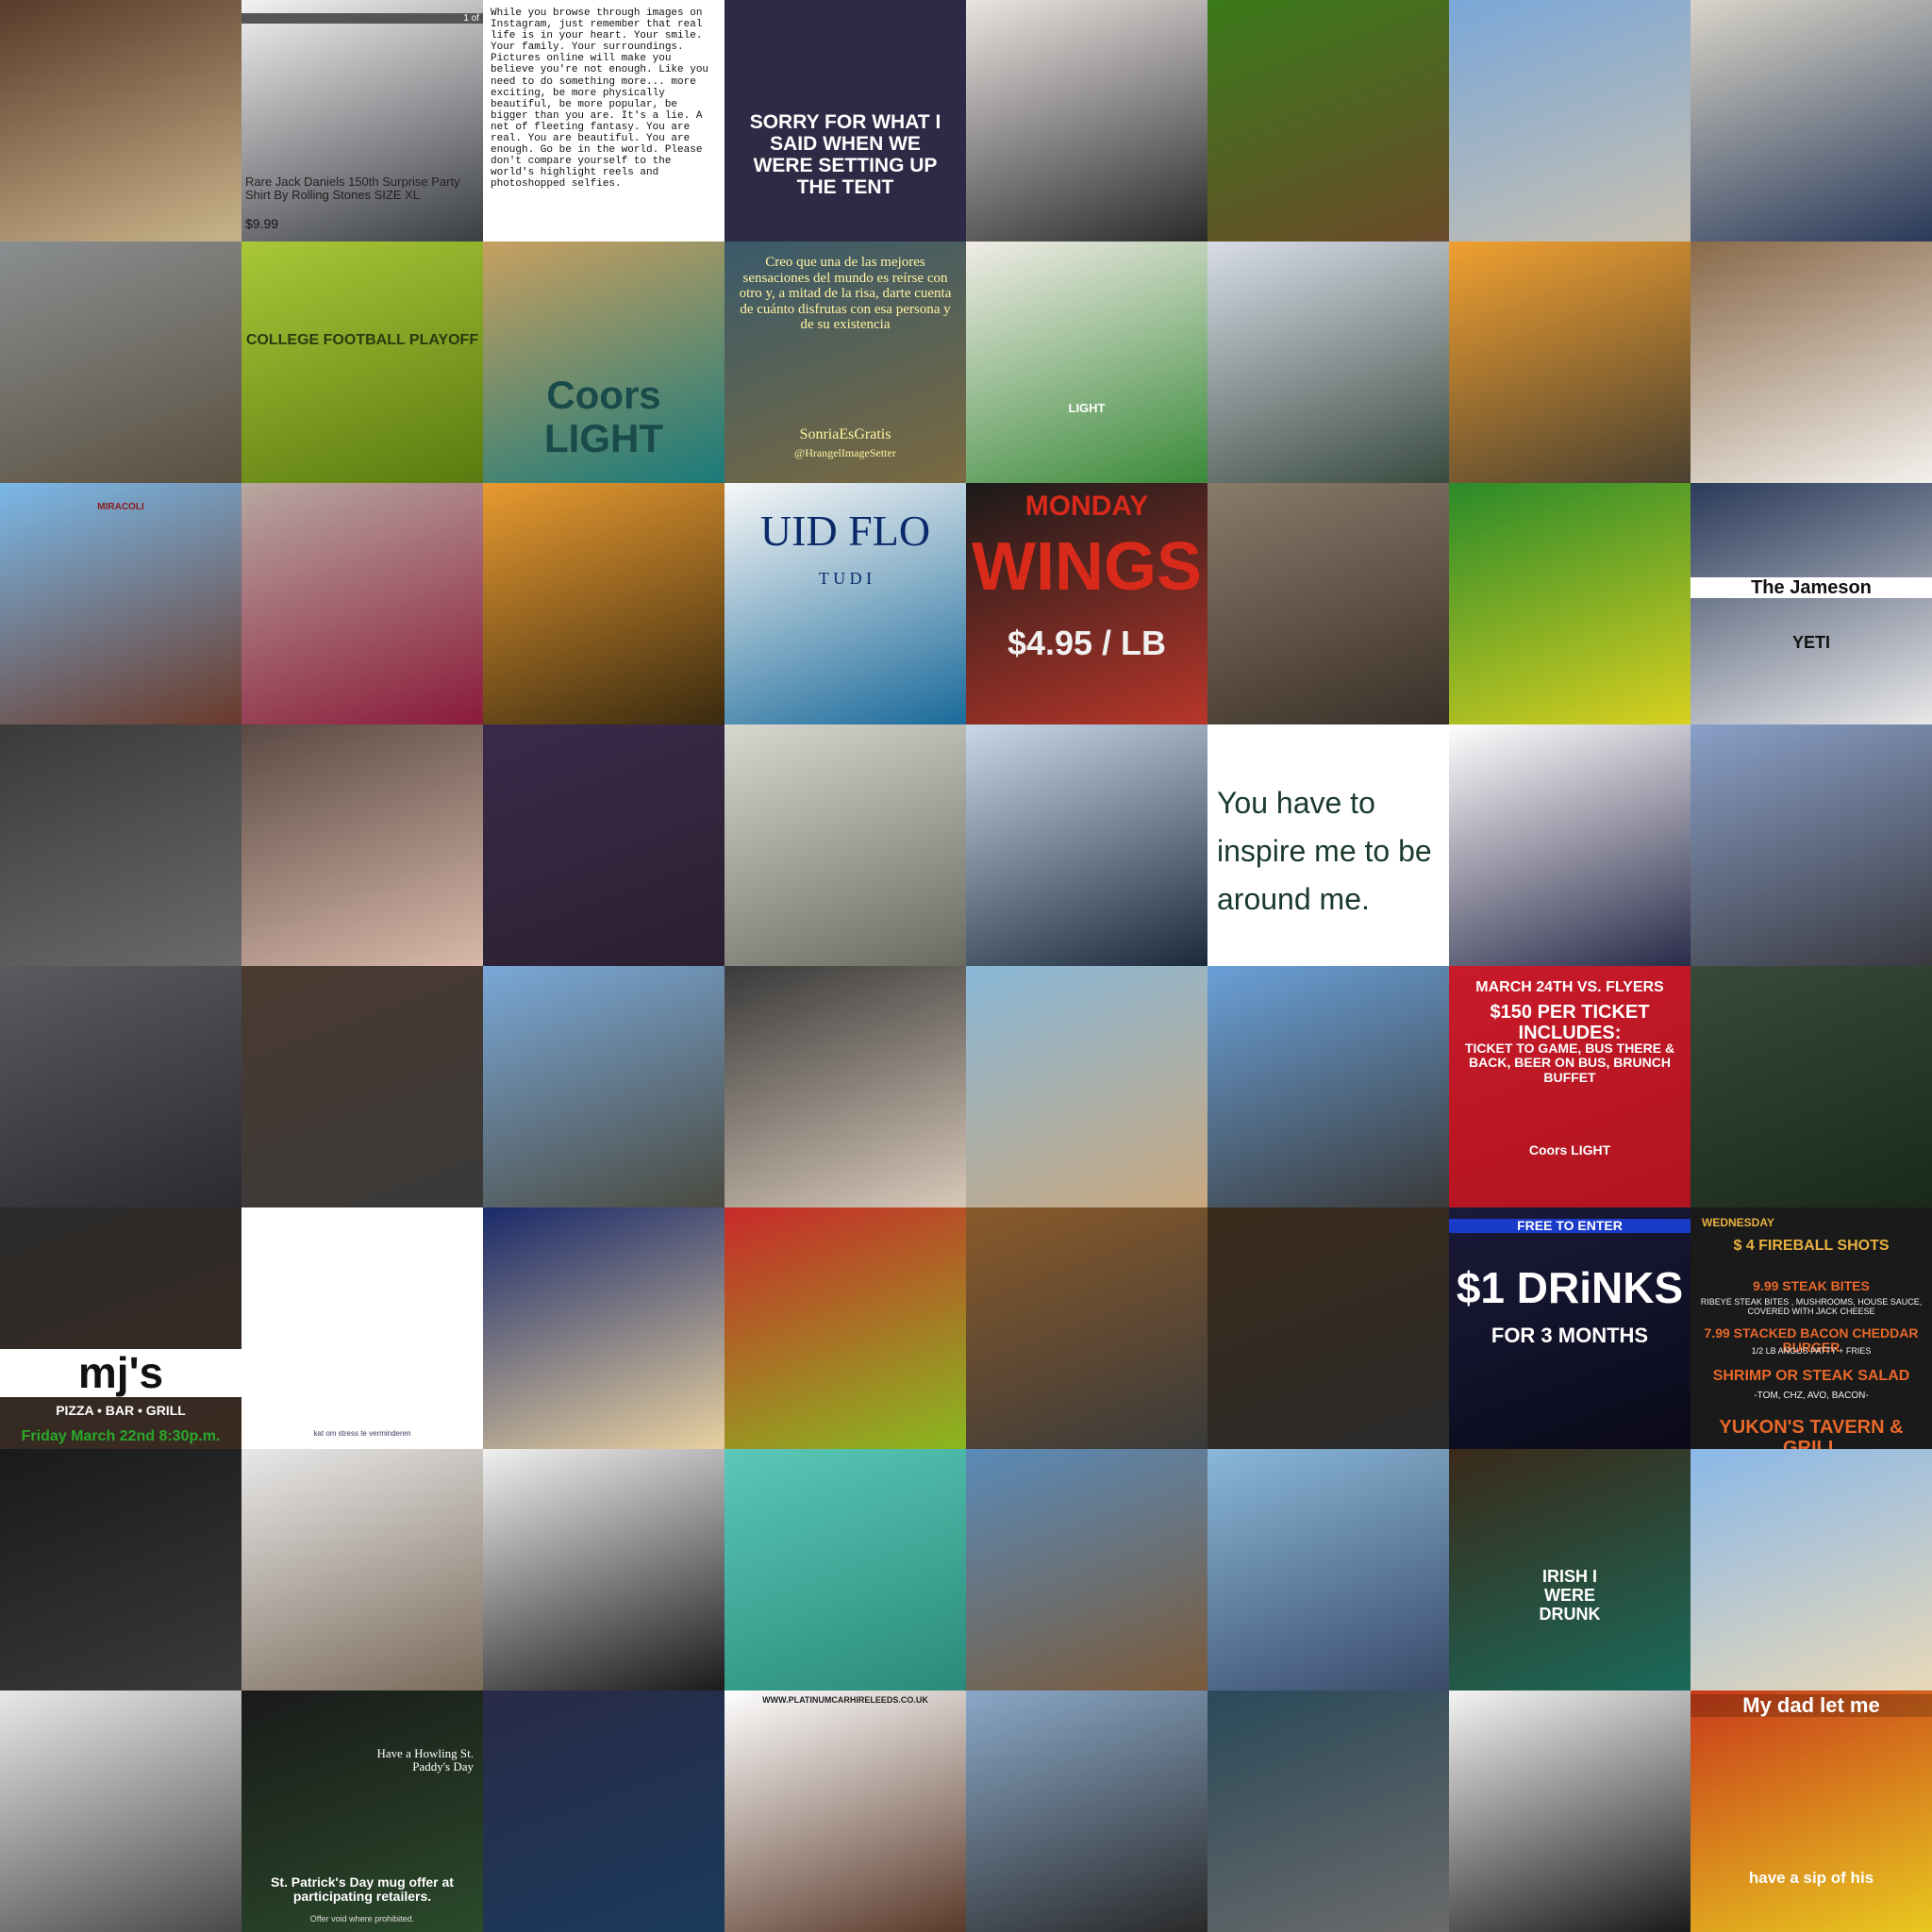 This screenshot has width=1932, height=1932. Describe the element at coordinates (363, 363) in the screenshot. I see `photo-tile: COLLEGE FOOTBALL PLAYOFF` at that location.